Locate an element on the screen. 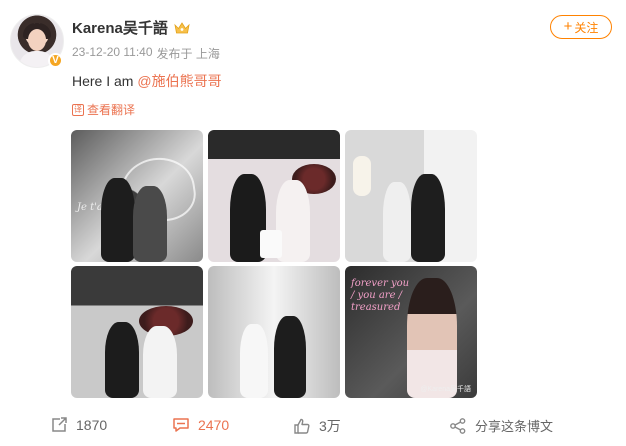  post-time: 23-12-20 11:40 is located at coordinates (112, 53).